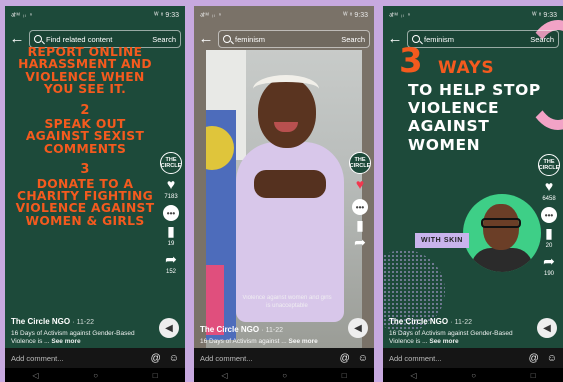 The image size is (563, 382). What do you see at coordinates (166, 15) in the screenshot?
I see `status-right: ᵂ ⁸ 9:33` at bounding box center [166, 15].